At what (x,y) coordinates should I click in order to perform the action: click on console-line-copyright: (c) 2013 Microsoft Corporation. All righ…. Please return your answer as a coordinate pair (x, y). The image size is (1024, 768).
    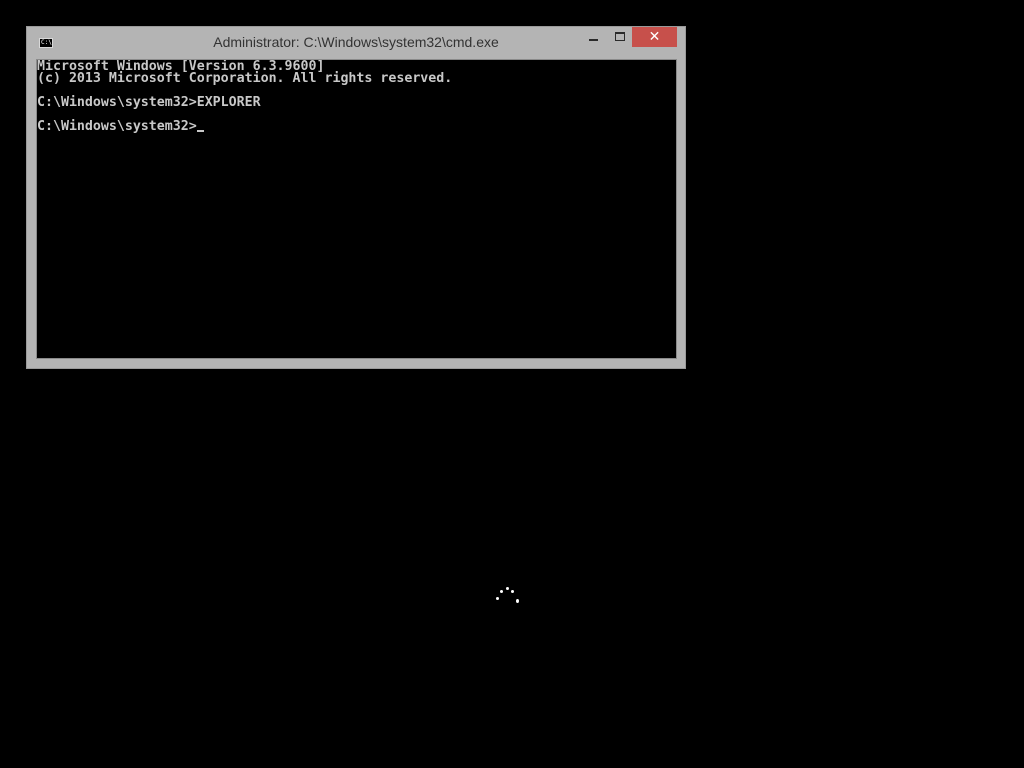
    Looking at the image, I should click on (245, 78).